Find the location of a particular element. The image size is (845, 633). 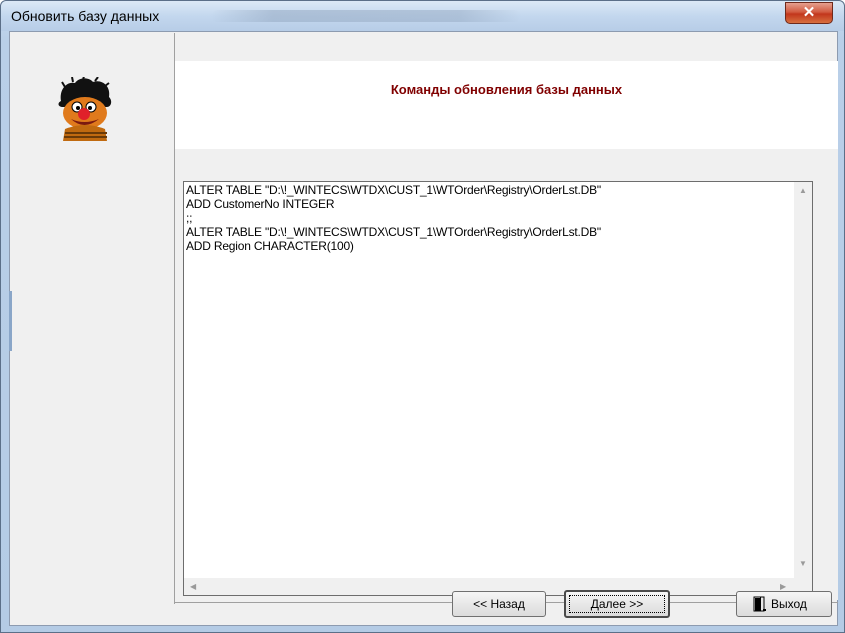

scroll-up-icon: ▲ is located at coordinates (803, 191).